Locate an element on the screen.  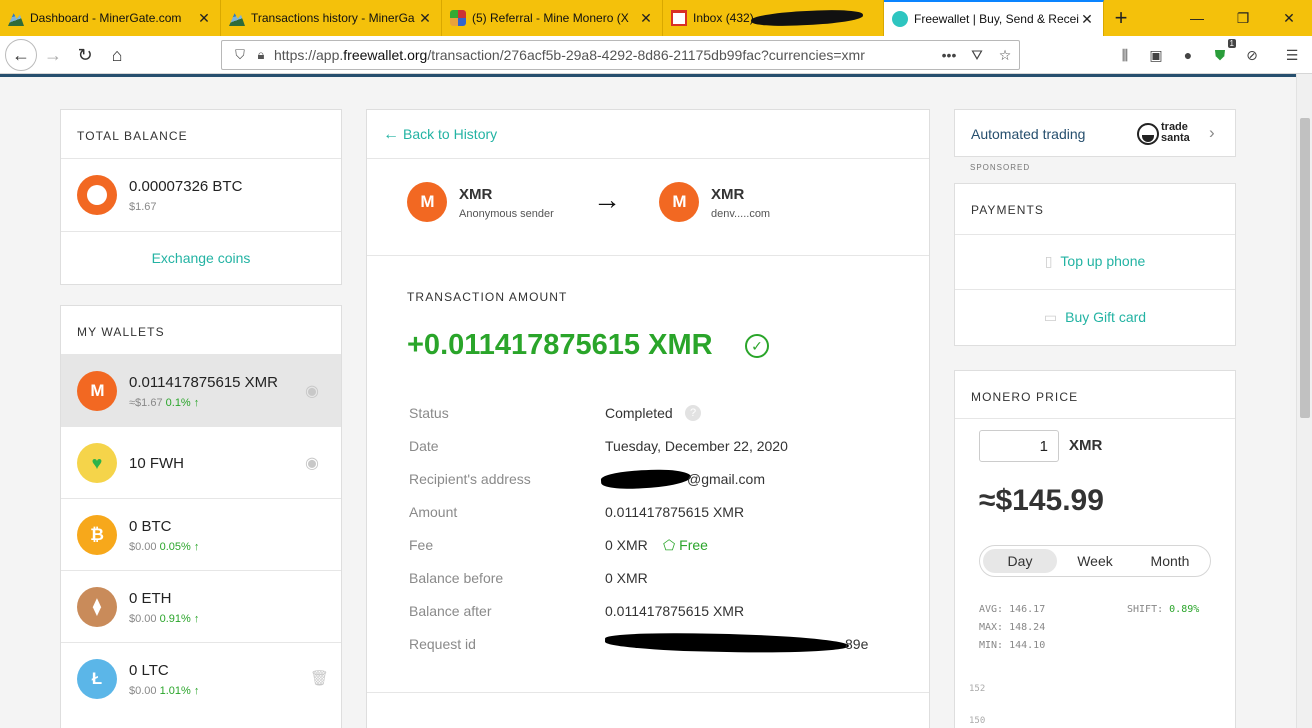
home-button: ⌂ is located at coordinates (117, 55).